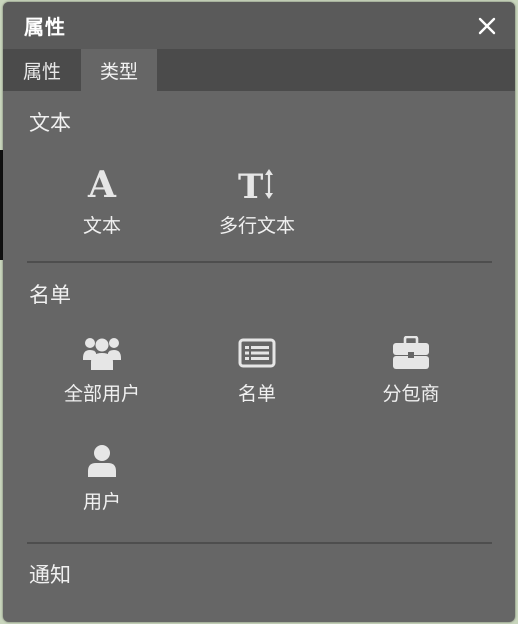  Describe the element at coordinates (101, 226) in the screenshot. I see `type-item-label: 文本` at that location.